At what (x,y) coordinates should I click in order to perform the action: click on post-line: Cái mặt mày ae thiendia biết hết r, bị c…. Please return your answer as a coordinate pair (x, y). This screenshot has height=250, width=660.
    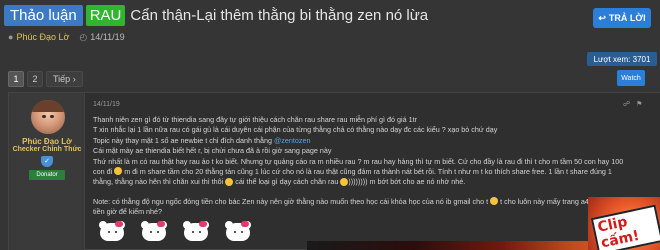
    Looking at the image, I should click on (212, 151).